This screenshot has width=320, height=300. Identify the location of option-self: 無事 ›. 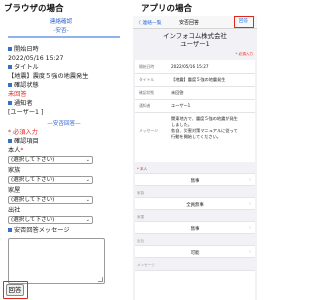
(195, 179).